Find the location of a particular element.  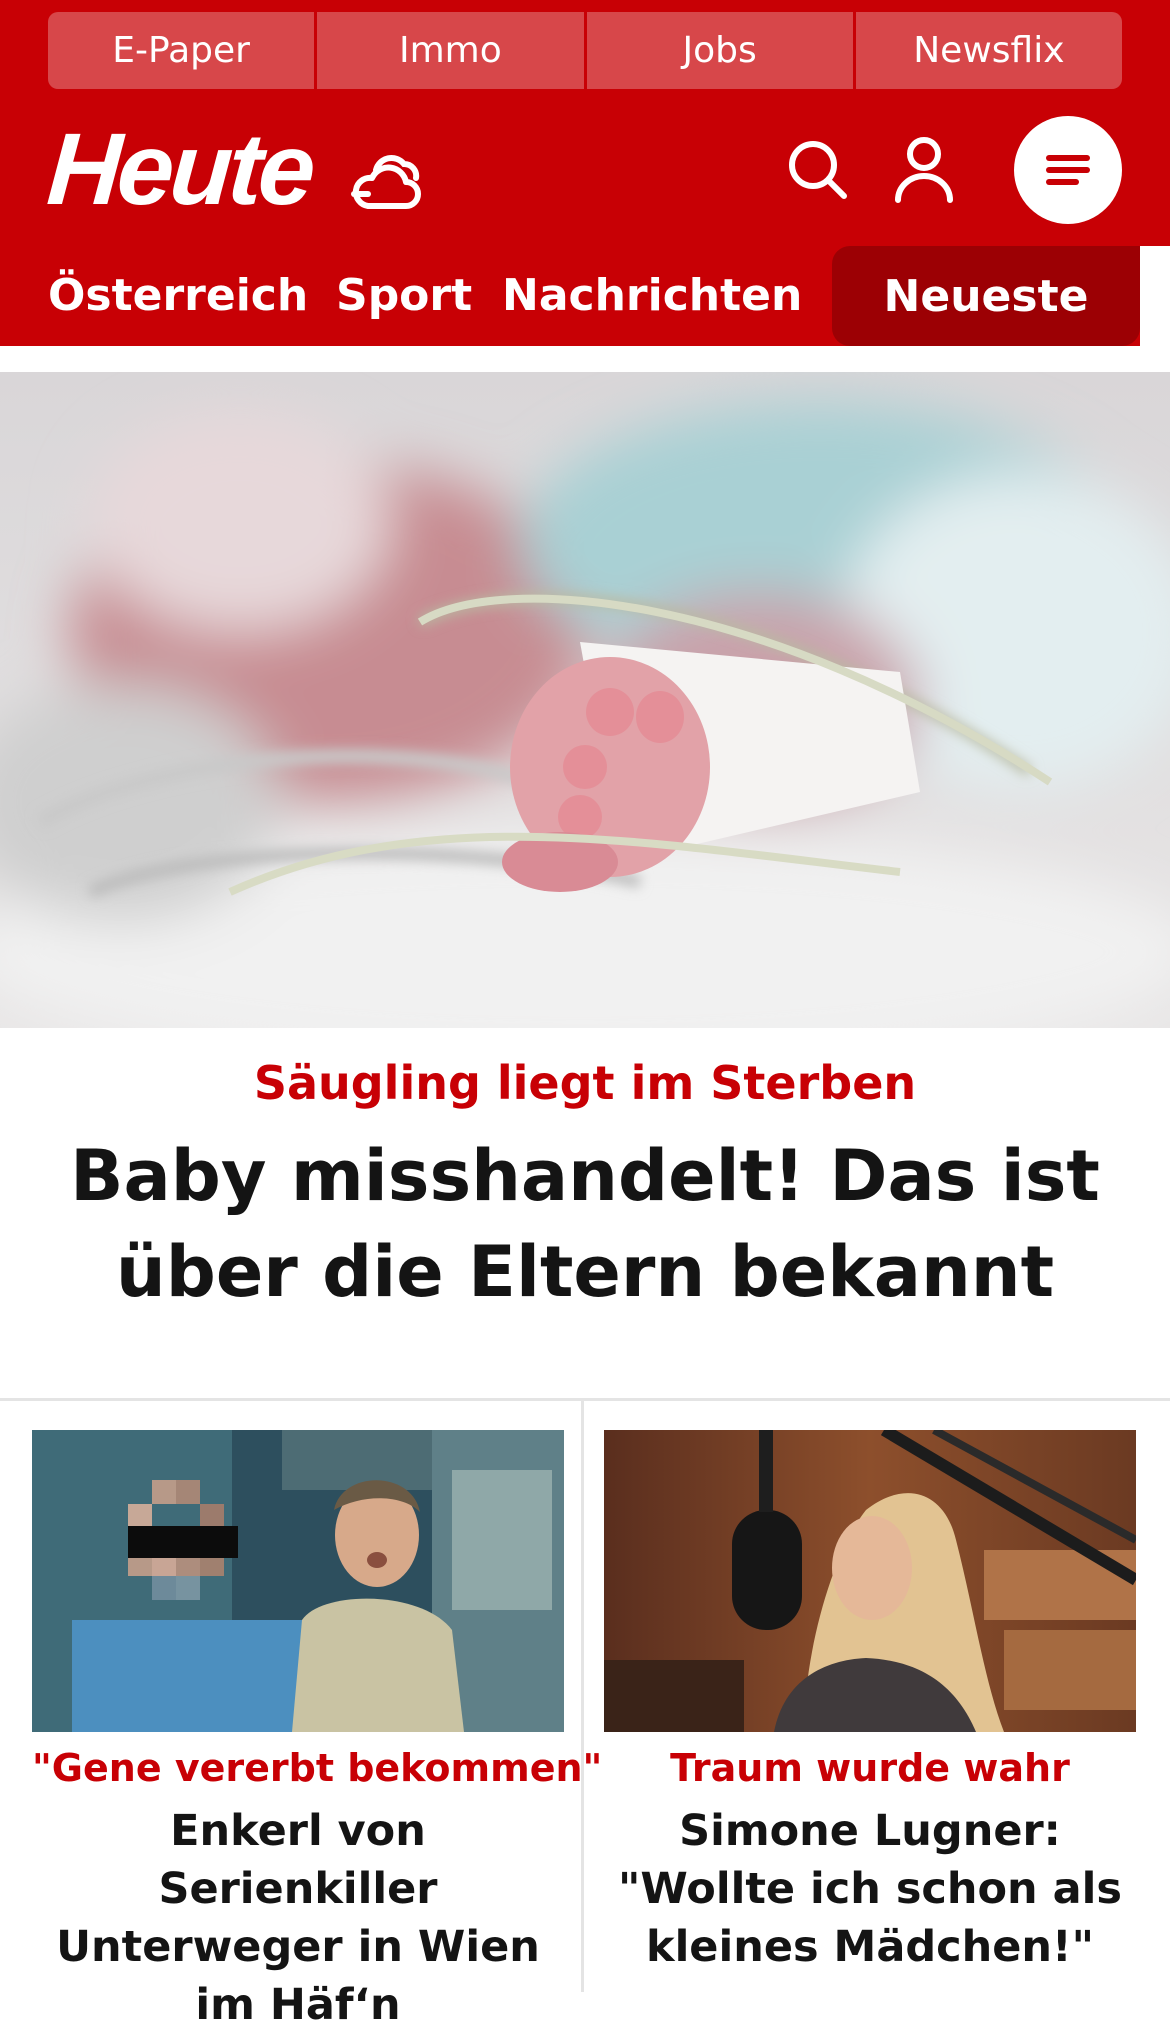

search-icon is located at coordinates (818, 170).